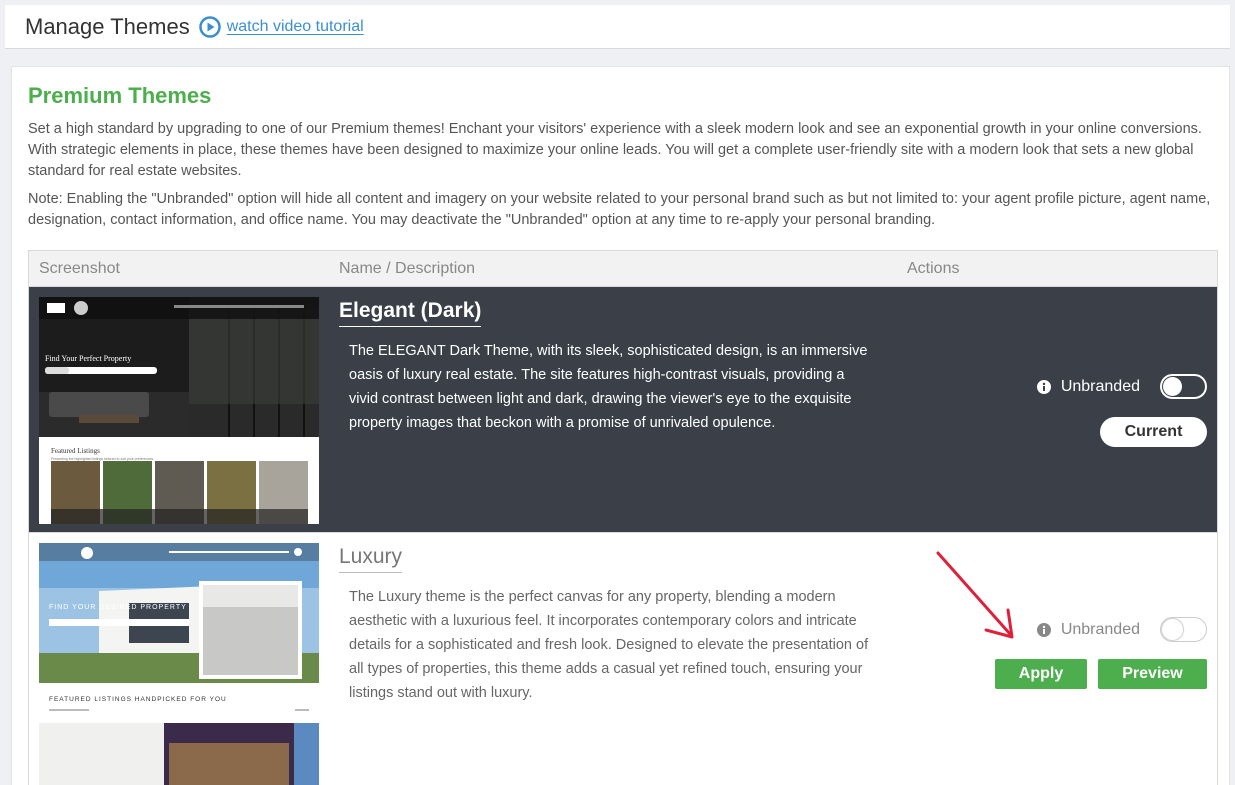  I want to click on thumb-hero-text: Find Your Perfect Property, so click(88, 358).